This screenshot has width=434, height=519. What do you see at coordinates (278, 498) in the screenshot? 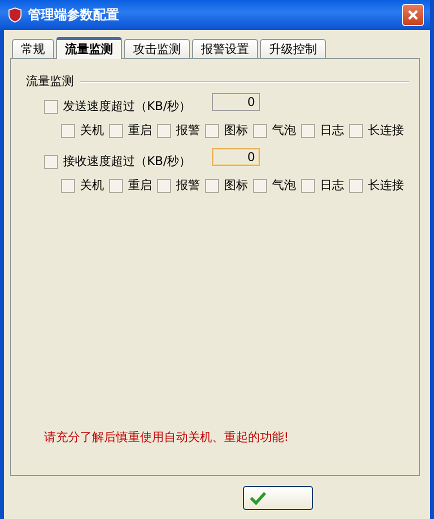
I see `ok-button` at bounding box center [278, 498].